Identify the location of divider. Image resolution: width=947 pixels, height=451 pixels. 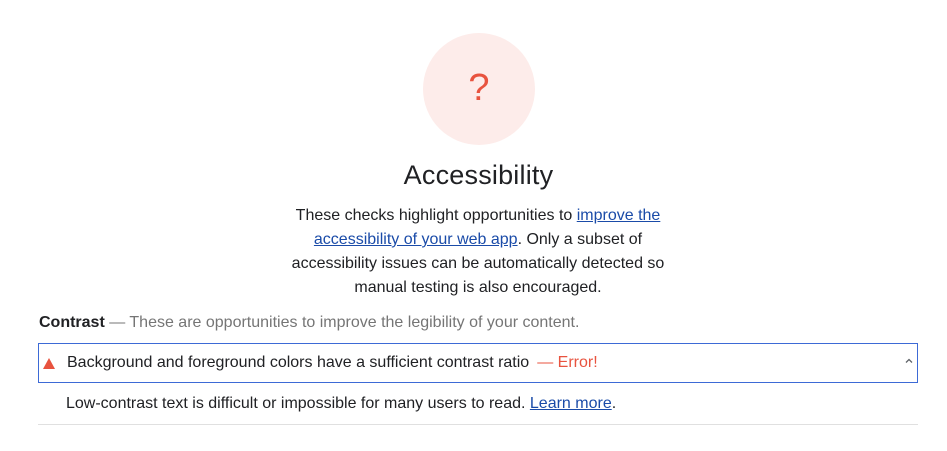
(478, 424).